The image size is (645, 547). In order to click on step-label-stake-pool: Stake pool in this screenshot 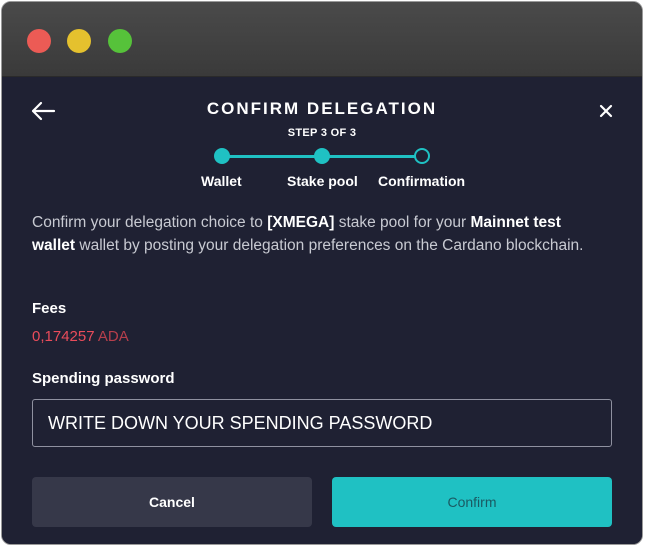, I will do `click(322, 181)`.